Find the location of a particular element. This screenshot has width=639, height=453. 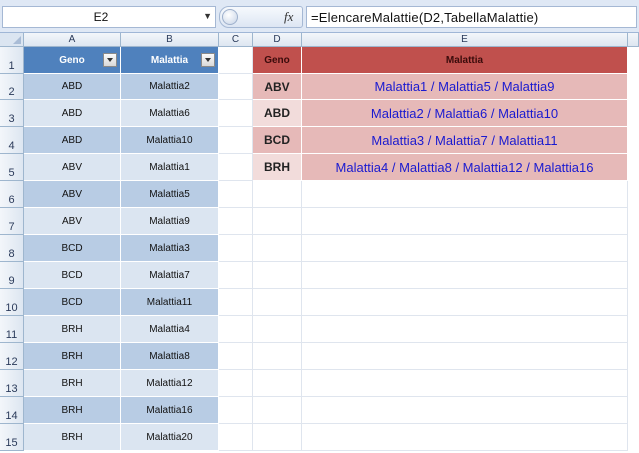

row-header-15: 15 is located at coordinates (12, 437).